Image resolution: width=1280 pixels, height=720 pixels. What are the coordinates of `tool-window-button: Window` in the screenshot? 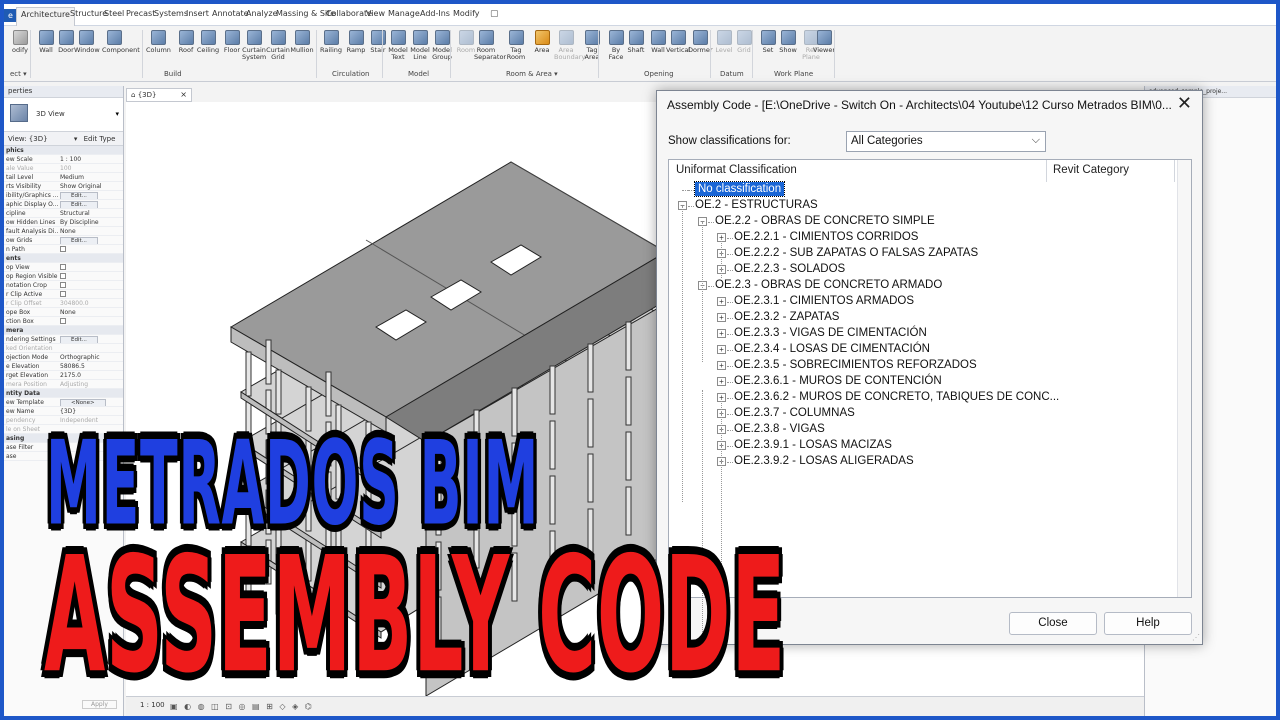 It's located at (87, 42).